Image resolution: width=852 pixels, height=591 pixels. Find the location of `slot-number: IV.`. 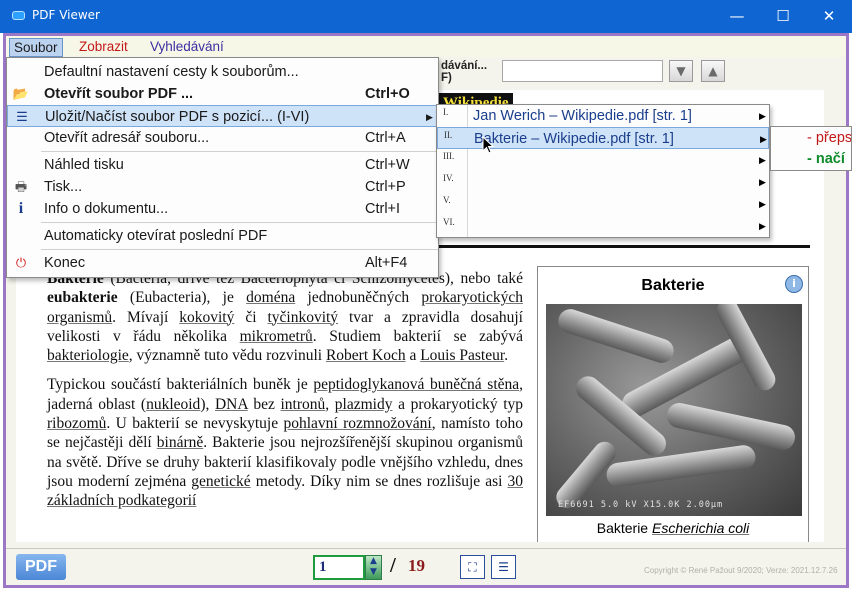

slot-number: IV. is located at coordinates (448, 178).